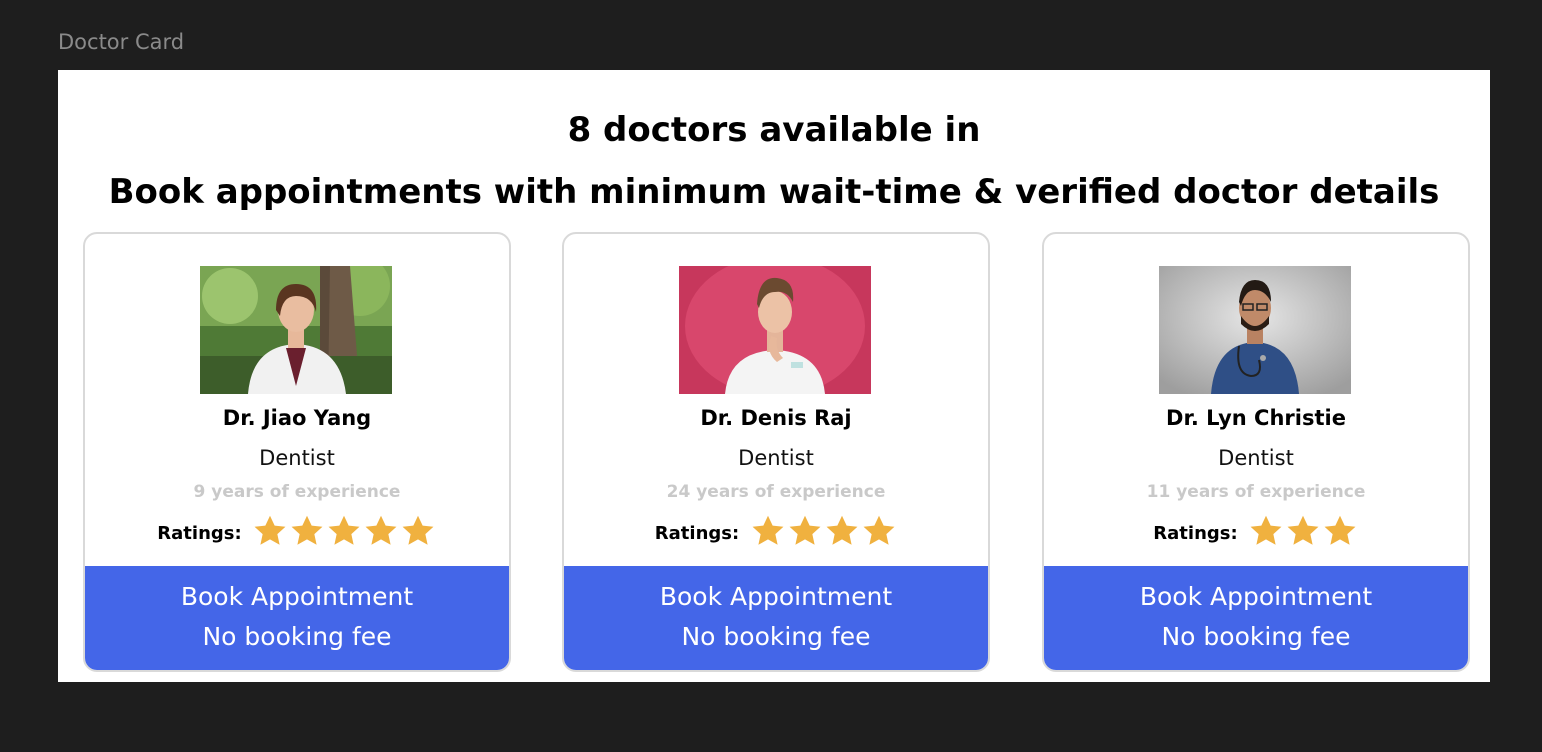 This screenshot has height=752, width=1542. What do you see at coordinates (776, 418) in the screenshot?
I see `doctor-name: Dr. Denis Raj` at bounding box center [776, 418].